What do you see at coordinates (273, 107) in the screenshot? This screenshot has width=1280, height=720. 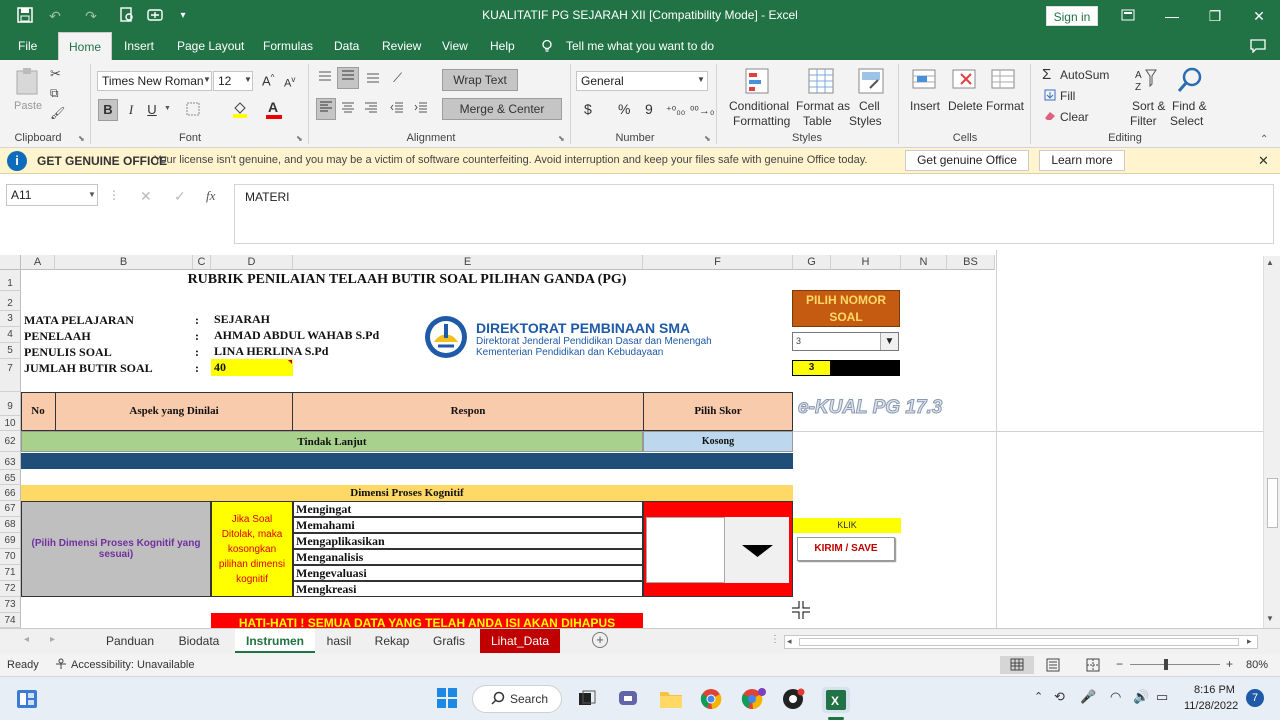 I see `font-color-icon: A` at bounding box center [273, 107].